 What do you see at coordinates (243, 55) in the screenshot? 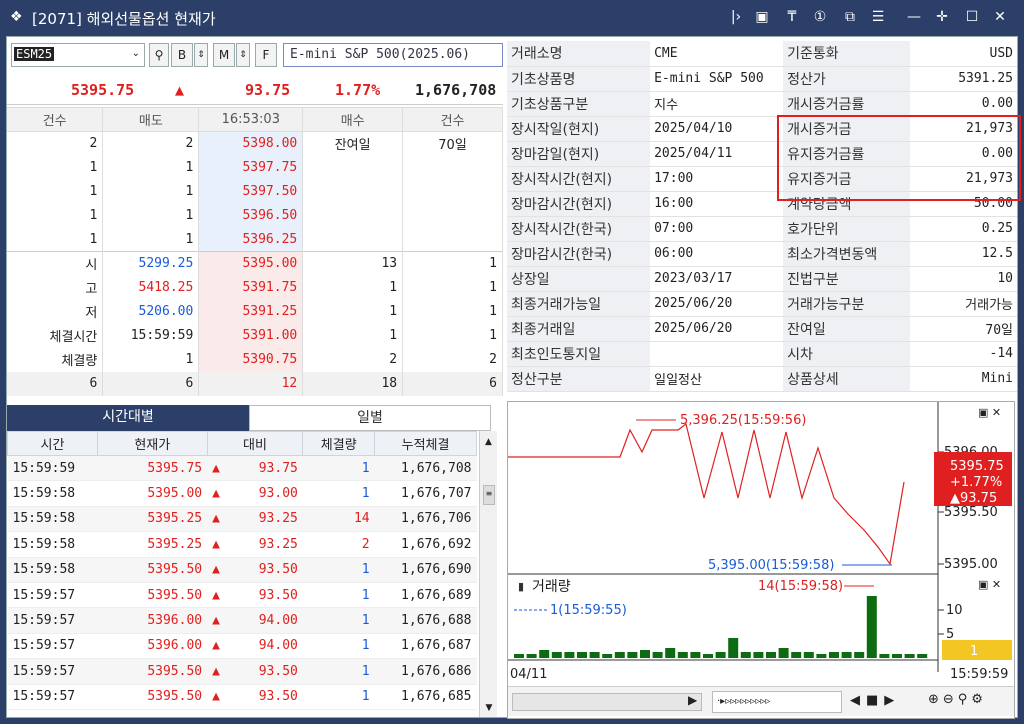
I see `m-stepper-icon: ⇕` at bounding box center [243, 55].